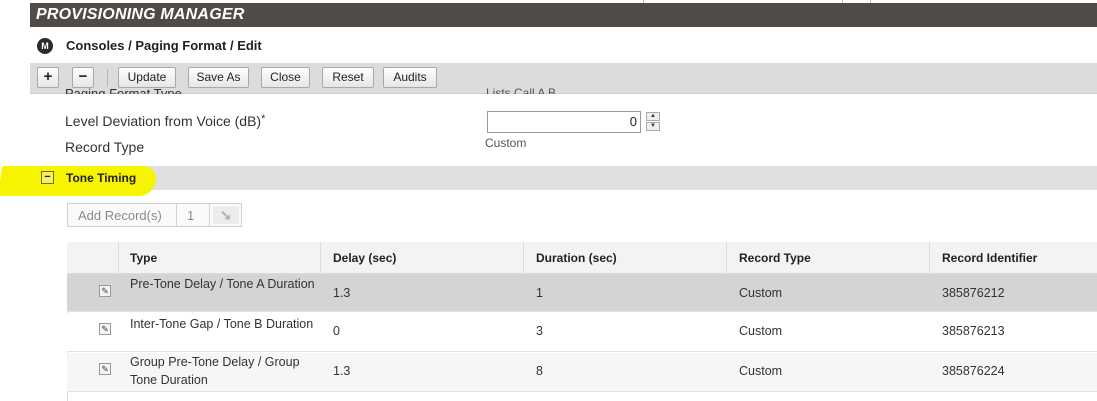 The image size is (1097, 401). I want to click on column-header-record-identifier: Record Identifier, so click(989, 258).